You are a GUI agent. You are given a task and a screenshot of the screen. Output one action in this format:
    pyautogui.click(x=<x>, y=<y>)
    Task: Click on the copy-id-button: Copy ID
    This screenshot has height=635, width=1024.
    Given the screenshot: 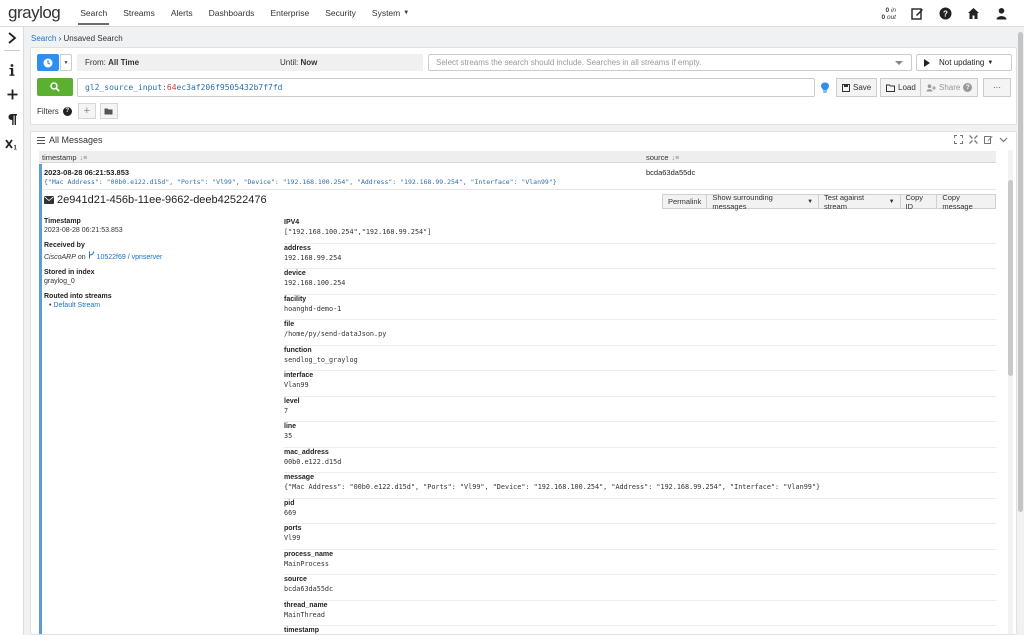 What is the action you would take?
    pyautogui.click(x=918, y=202)
    